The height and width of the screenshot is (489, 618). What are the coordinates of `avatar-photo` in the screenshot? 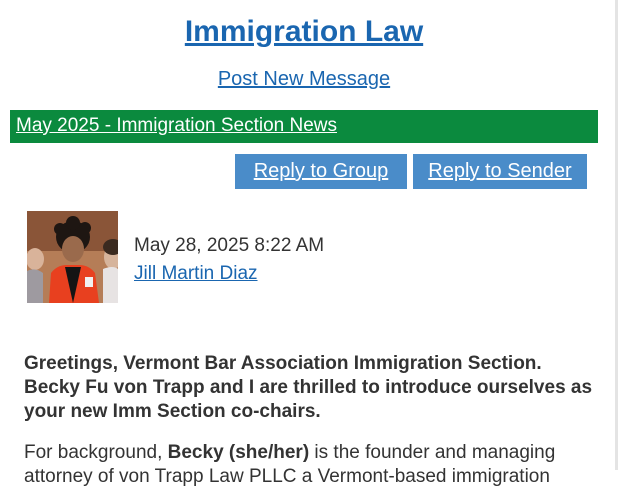 It's located at (72, 257).